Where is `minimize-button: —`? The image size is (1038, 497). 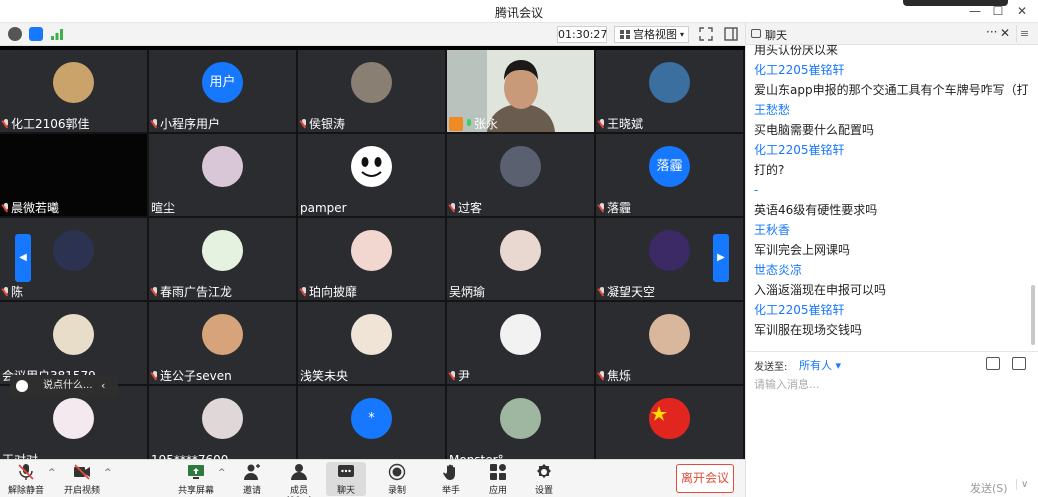
minimize-button: — is located at coordinates (975, 11).